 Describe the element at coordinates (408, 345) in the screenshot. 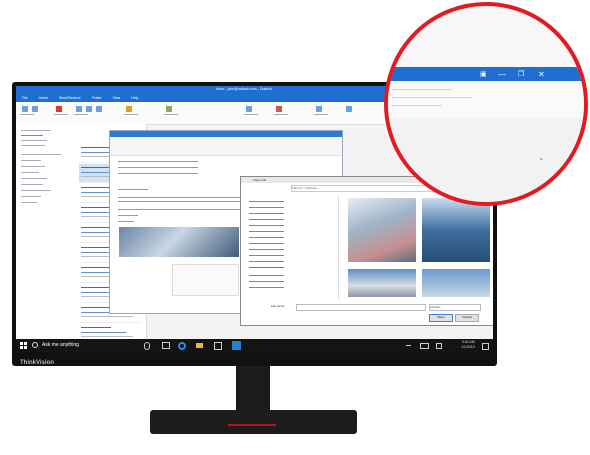

I see `tray-overflow-icon` at that location.